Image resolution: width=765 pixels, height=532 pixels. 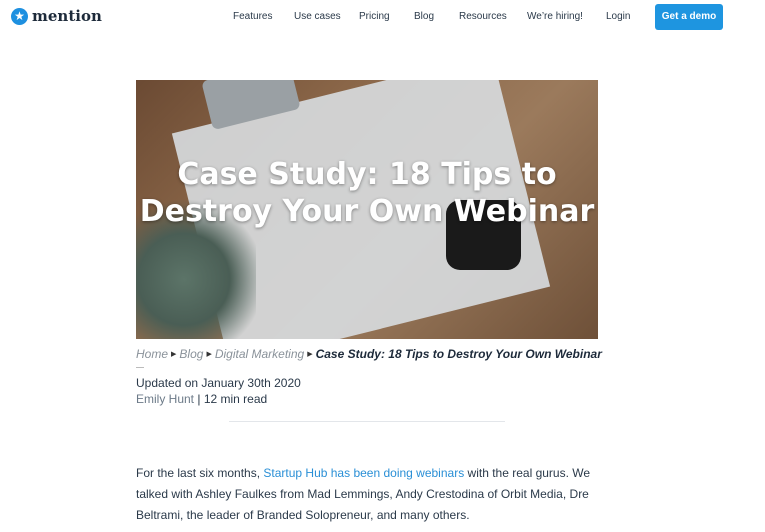 I want to click on author-line: Emily Hunt | 12 min read, so click(x=201, y=399).